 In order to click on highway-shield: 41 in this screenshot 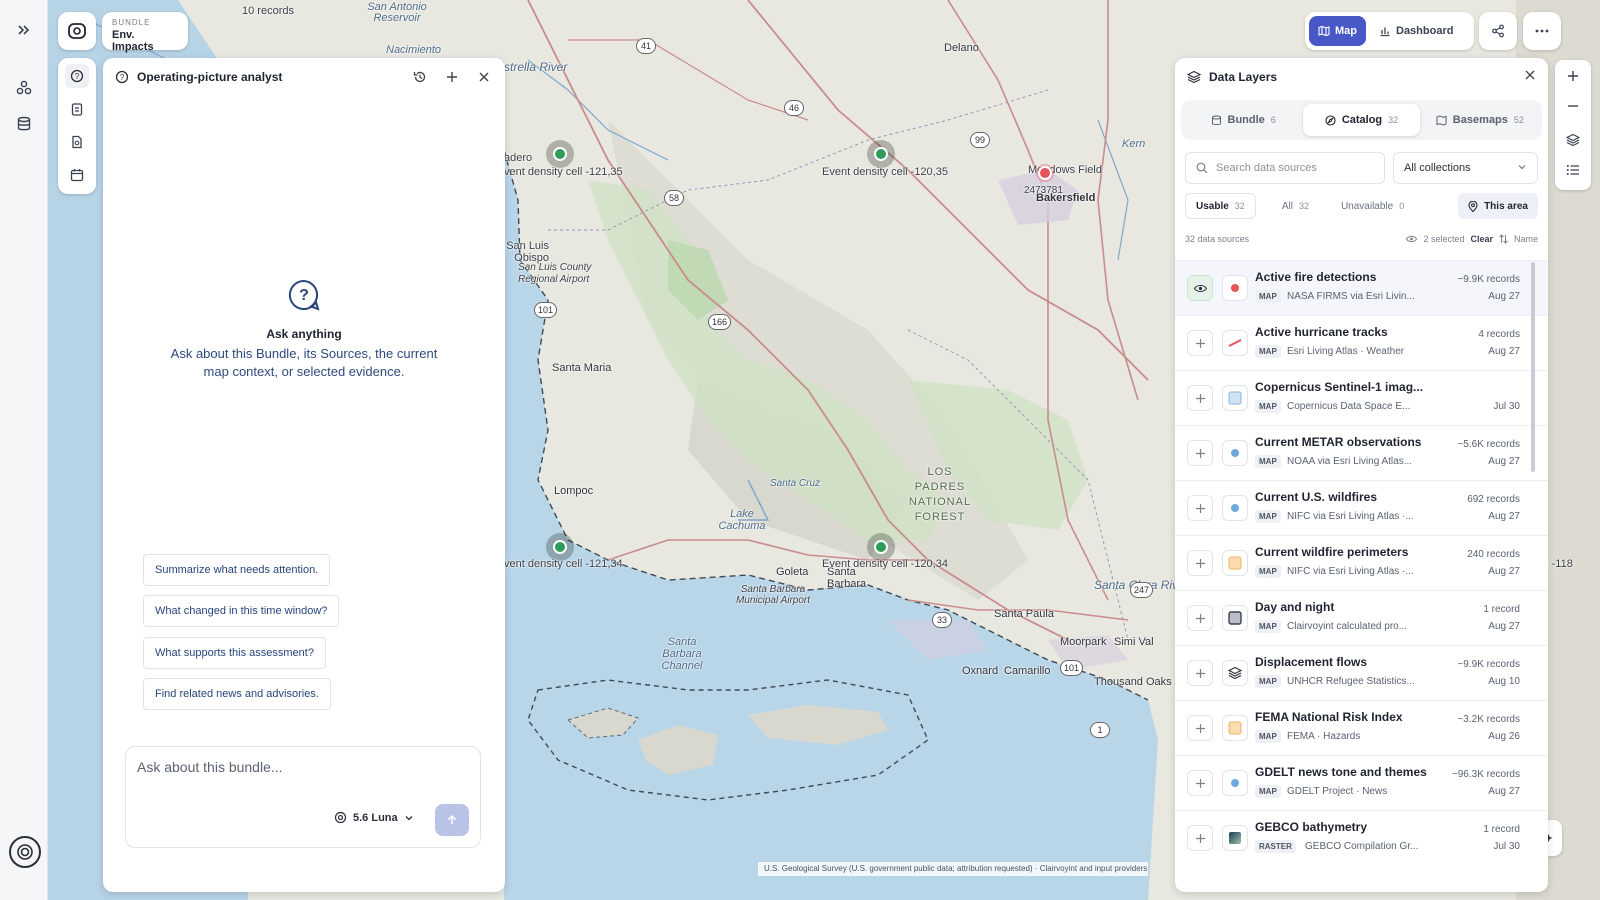, I will do `click(646, 46)`.